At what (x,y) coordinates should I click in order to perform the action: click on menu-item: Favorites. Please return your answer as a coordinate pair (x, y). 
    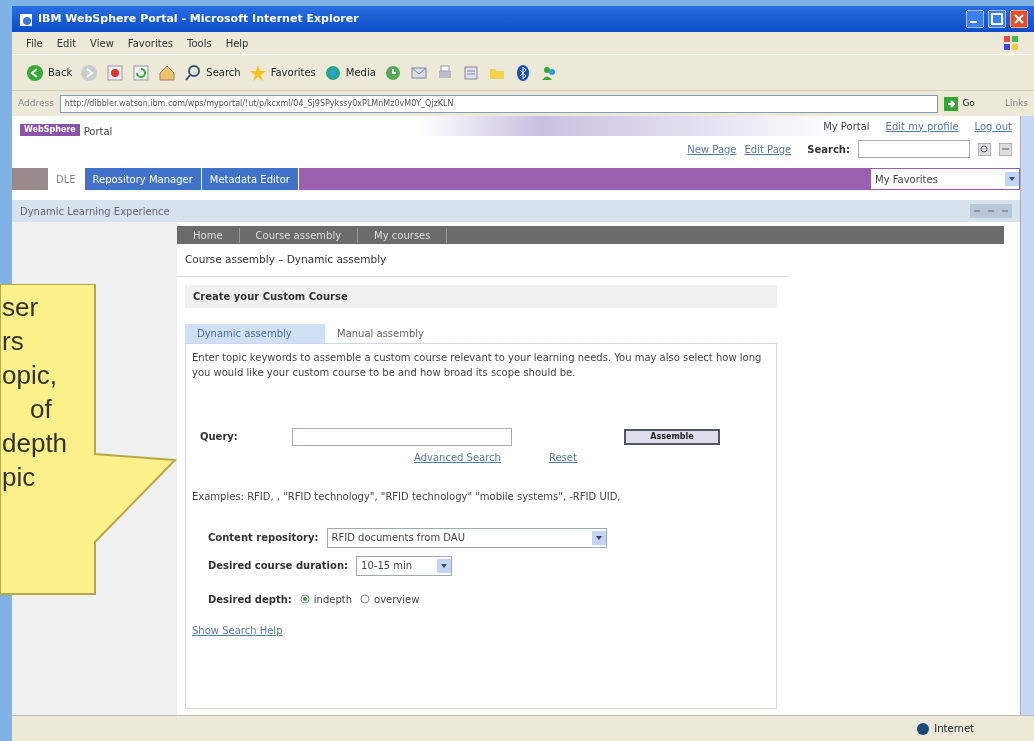
    Looking at the image, I should click on (150, 43).